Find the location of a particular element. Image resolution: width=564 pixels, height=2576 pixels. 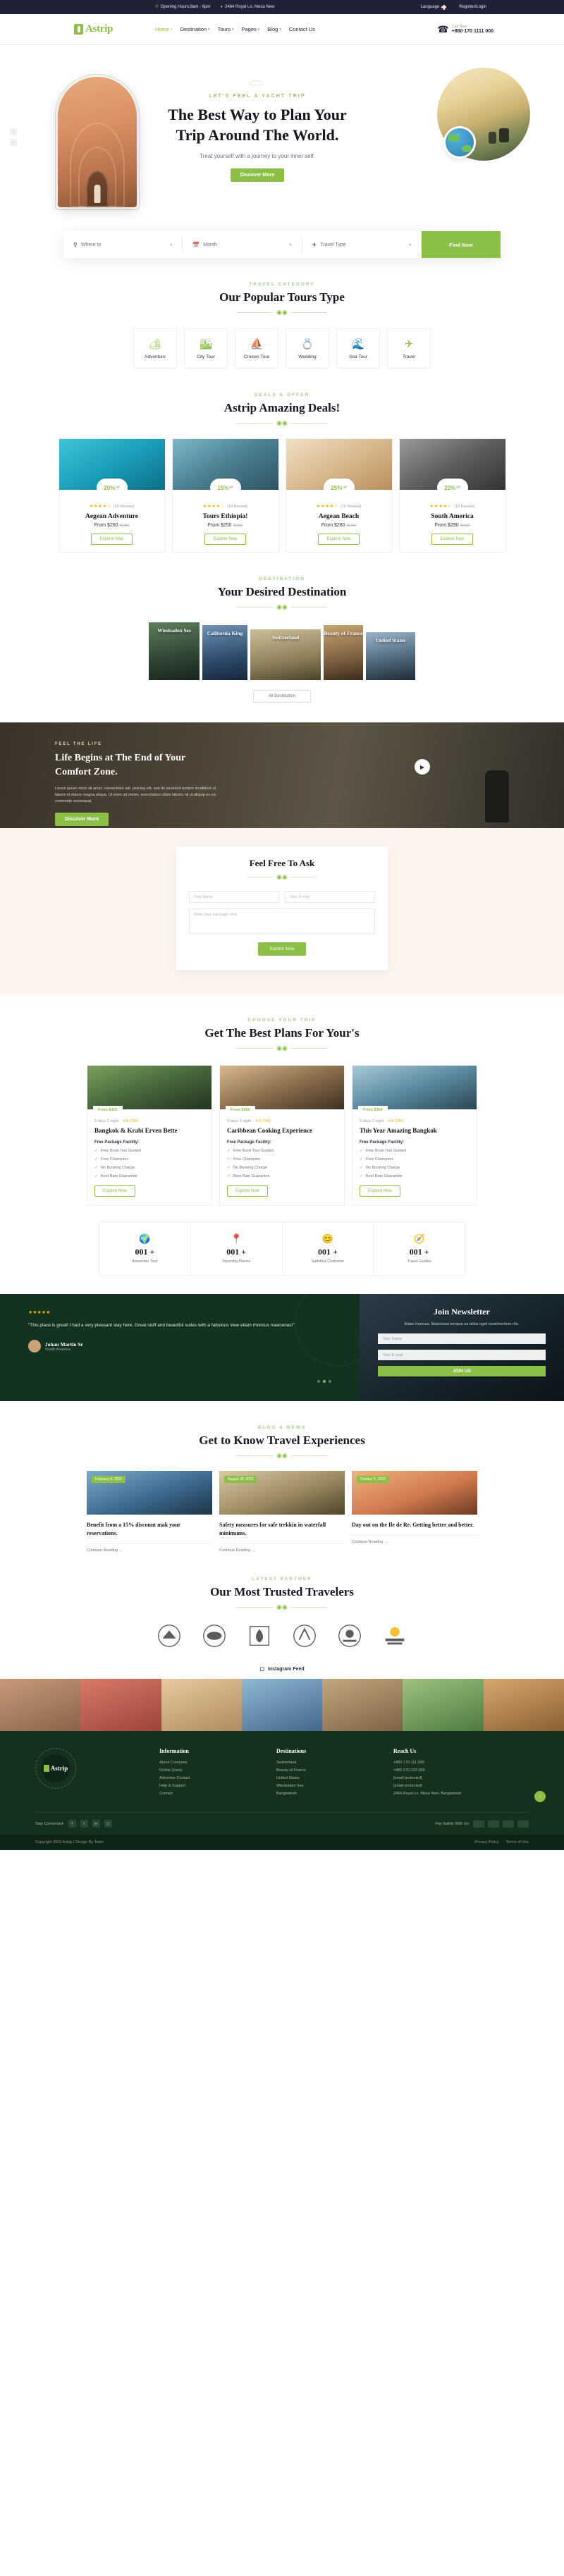

submit-now-button: Submit Now is located at coordinates (282, 949).